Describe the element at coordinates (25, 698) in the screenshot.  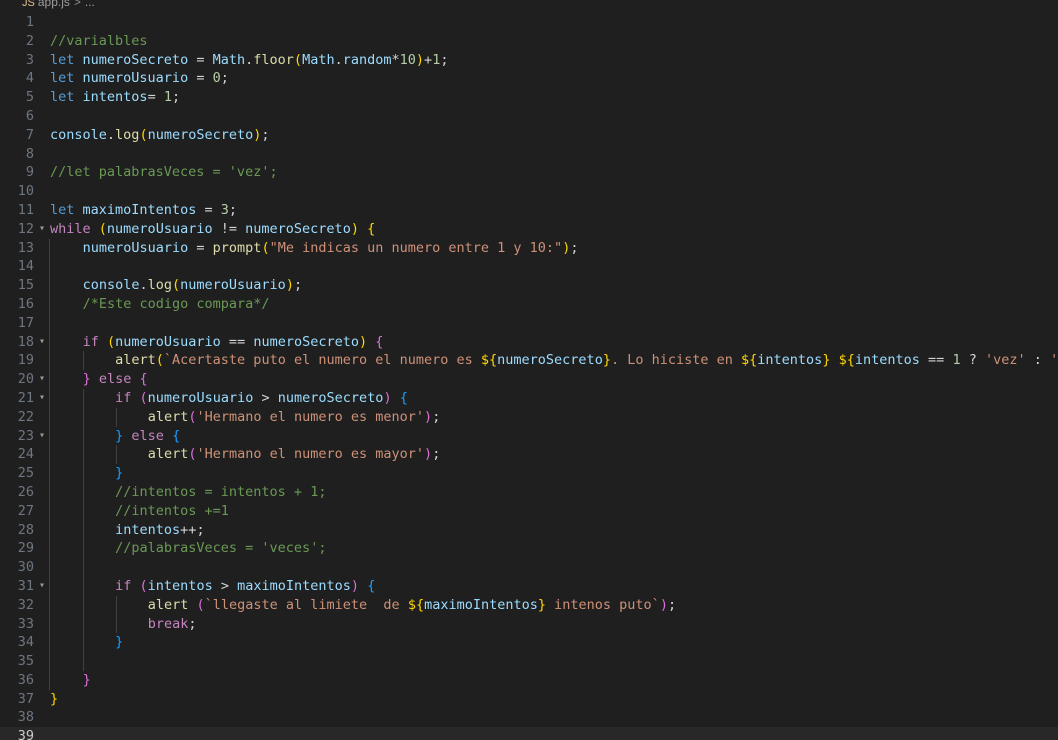
I see `line-number: 37` at that location.